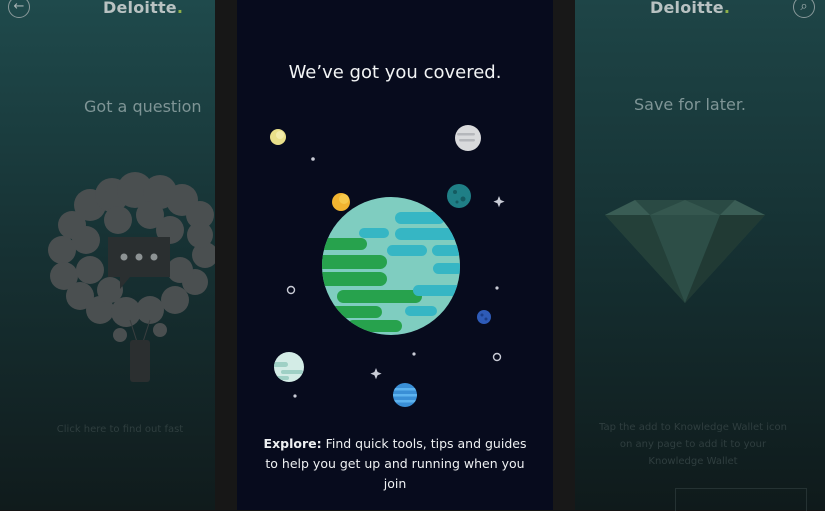  Describe the element at coordinates (226, 255) in the screenshot. I see `left-divider` at that location.